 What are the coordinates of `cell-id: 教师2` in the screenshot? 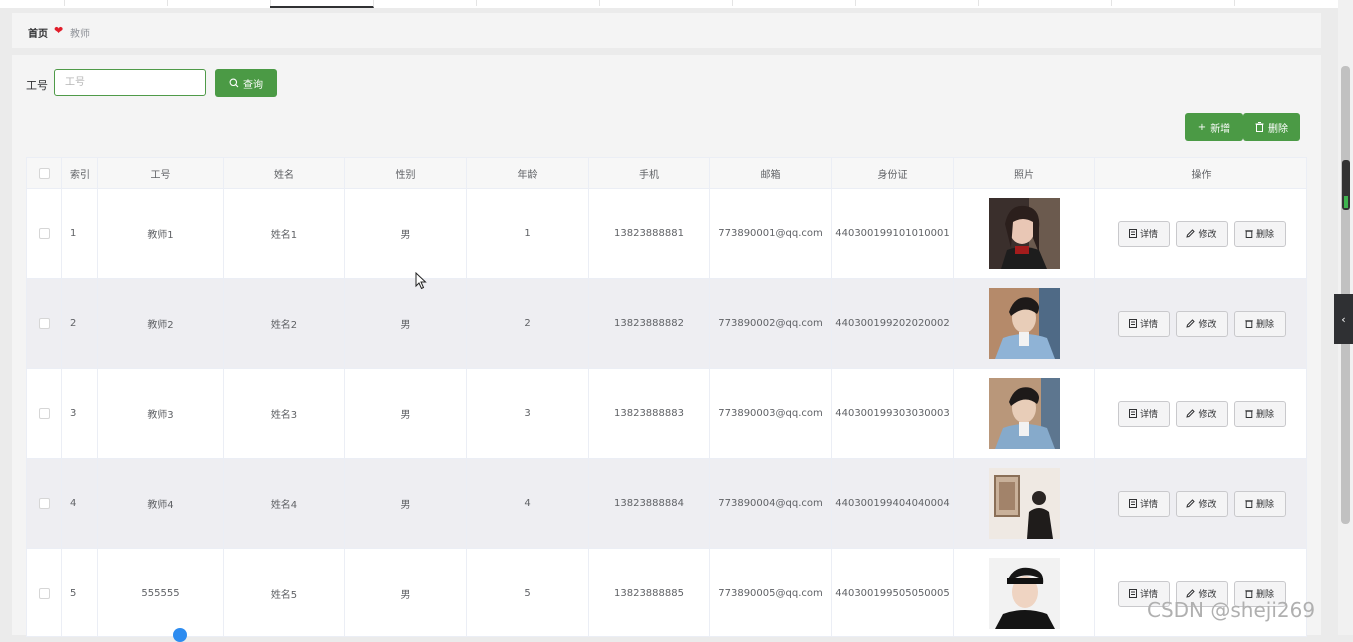 It's located at (161, 323).